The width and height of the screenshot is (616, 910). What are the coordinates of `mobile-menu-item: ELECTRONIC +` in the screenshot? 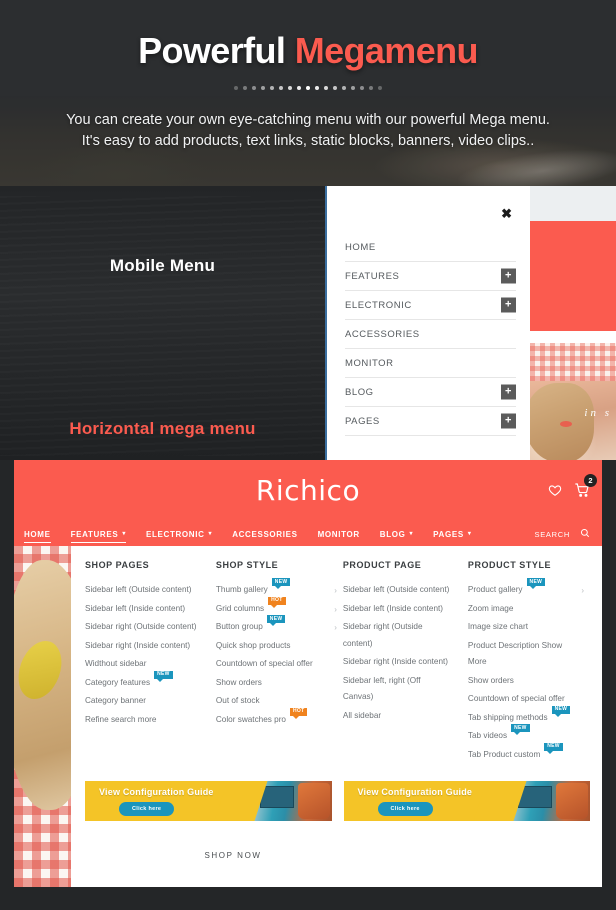 It's located at (430, 305).